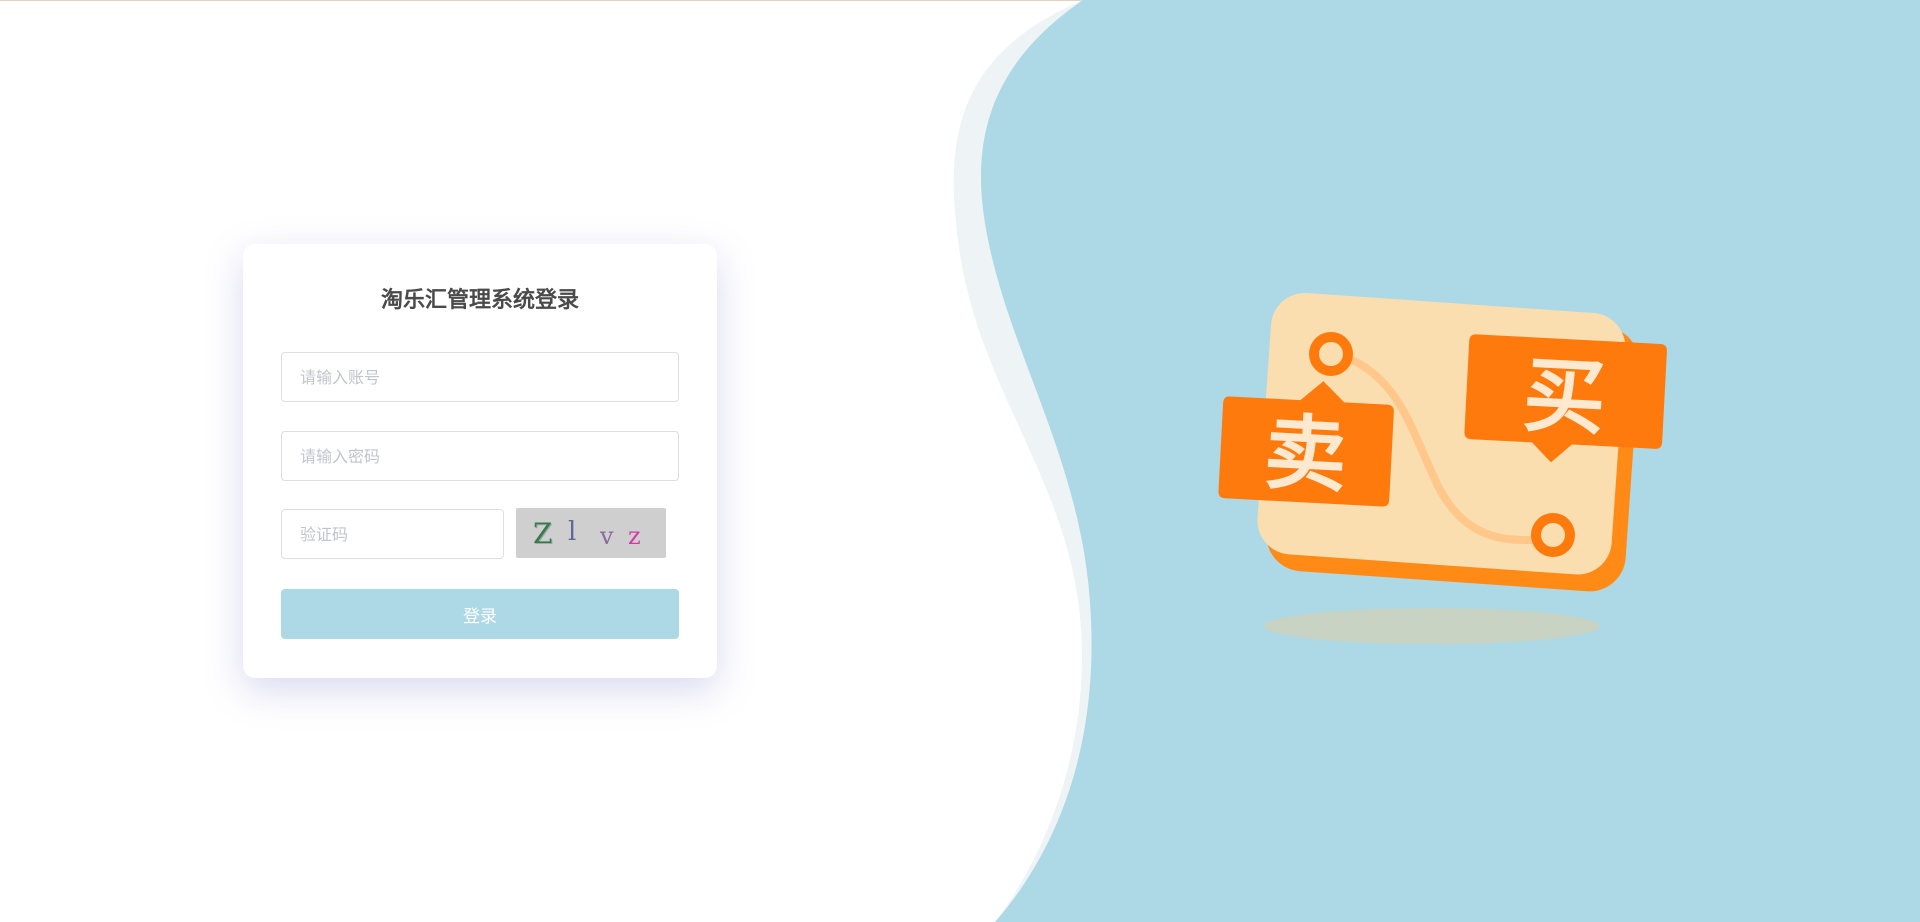 This screenshot has width=1920, height=922. What do you see at coordinates (1553, 535) in the screenshot?
I see `route-dot-end-inner` at bounding box center [1553, 535].